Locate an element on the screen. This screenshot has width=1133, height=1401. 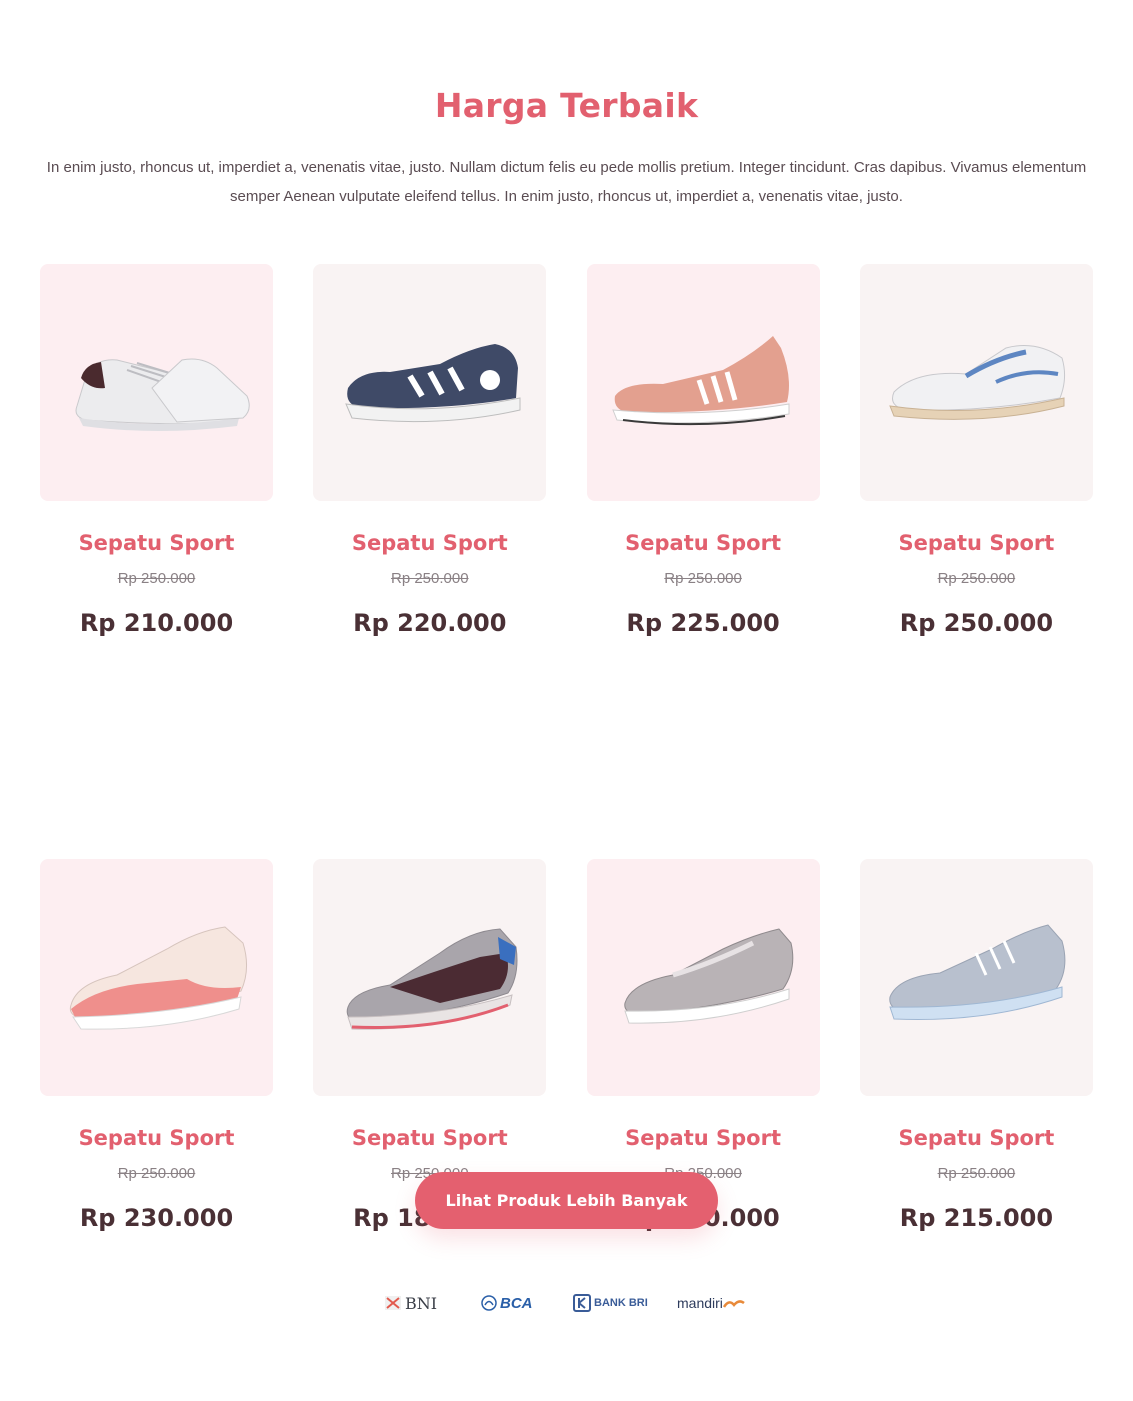
silver-metallic-sneaker-icon is located at coordinates (709, 975).